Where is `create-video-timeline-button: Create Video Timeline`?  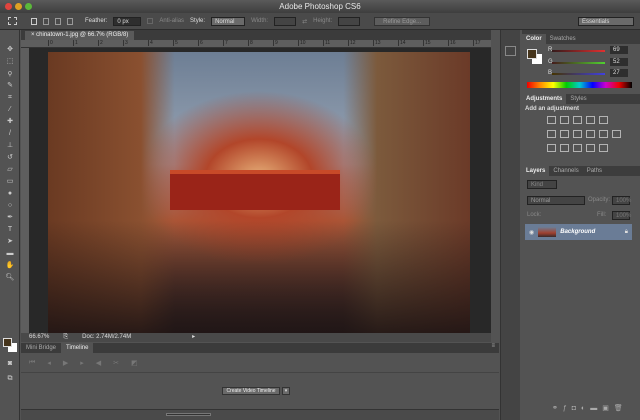
create-video-timeline-button: Create Video Timeline is located at coordinates (251, 391).